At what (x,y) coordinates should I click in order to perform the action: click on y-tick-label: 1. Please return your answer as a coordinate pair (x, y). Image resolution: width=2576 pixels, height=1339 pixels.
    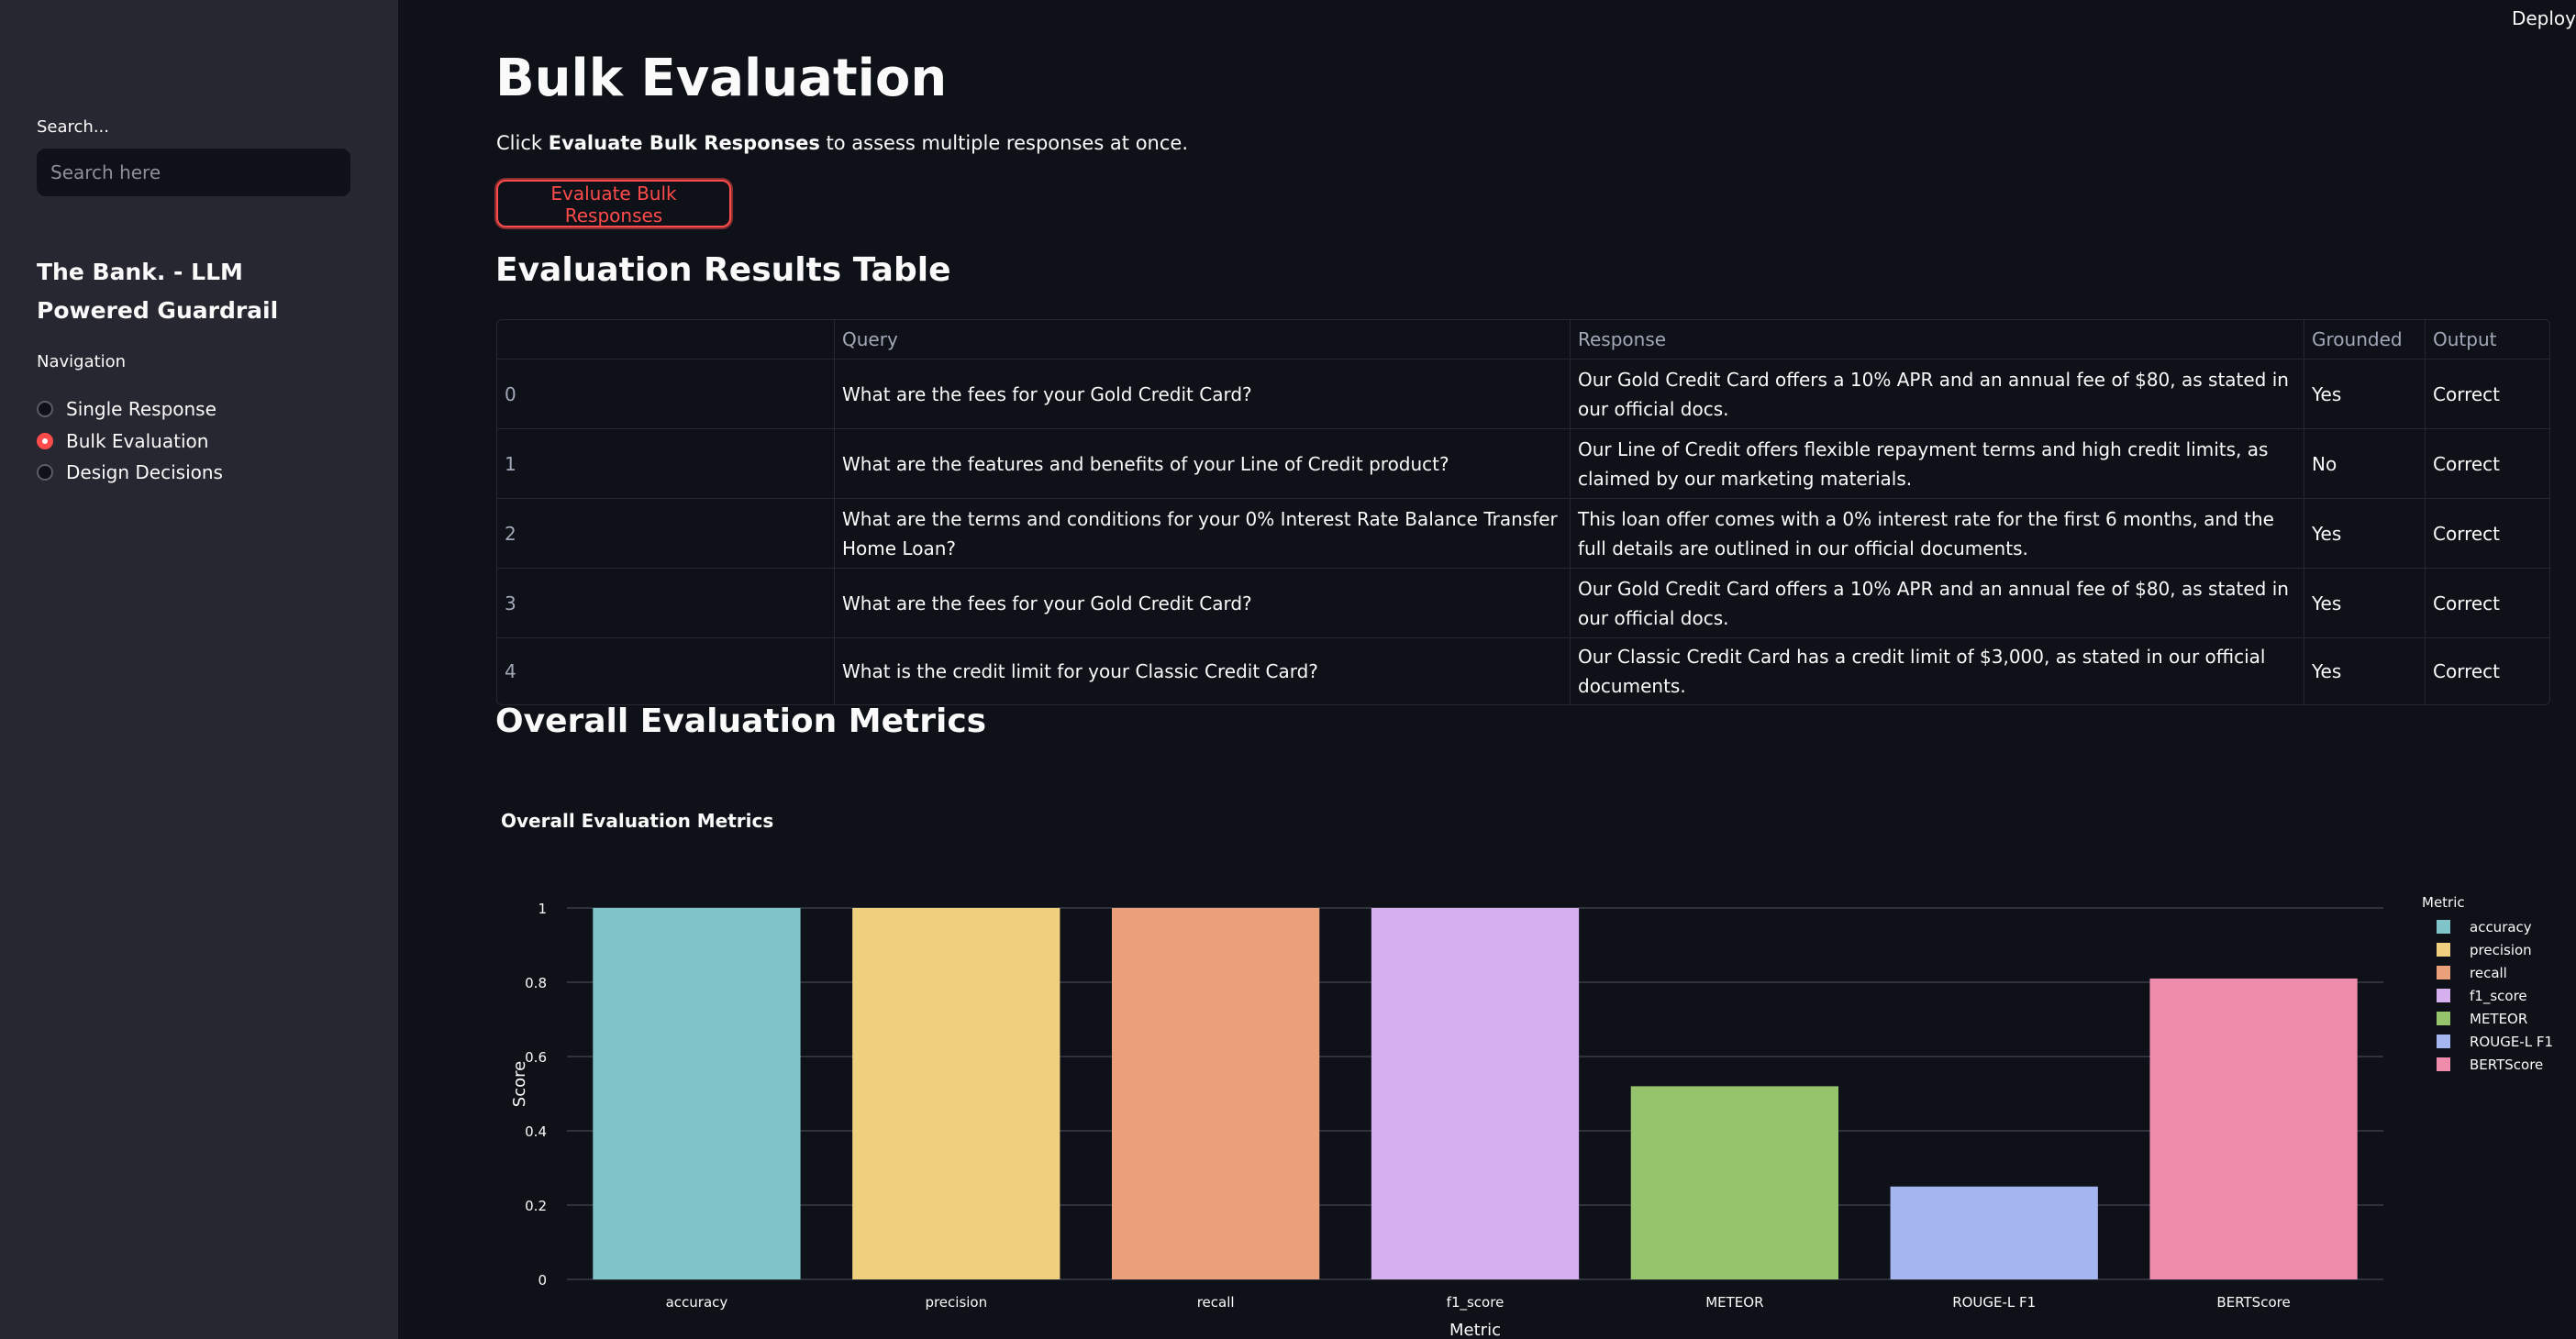
    Looking at the image, I should click on (542, 909).